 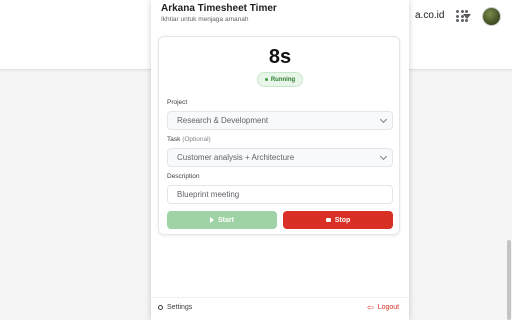 What do you see at coordinates (280, 57) in the screenshot?
I see `timer-display: 8s` at bounding box center [280, 57].